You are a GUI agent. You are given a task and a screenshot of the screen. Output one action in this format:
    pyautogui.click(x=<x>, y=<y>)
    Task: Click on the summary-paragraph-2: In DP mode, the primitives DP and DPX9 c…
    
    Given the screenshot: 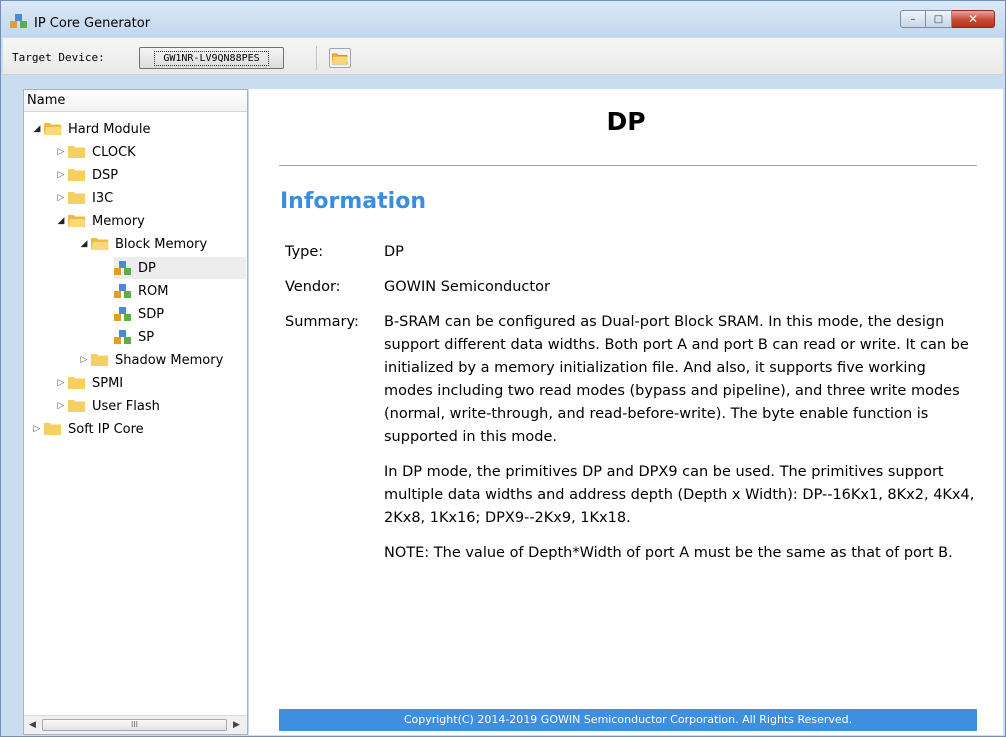 What is the action you would take?
    pyautogui.click(x=679, y=495)
    